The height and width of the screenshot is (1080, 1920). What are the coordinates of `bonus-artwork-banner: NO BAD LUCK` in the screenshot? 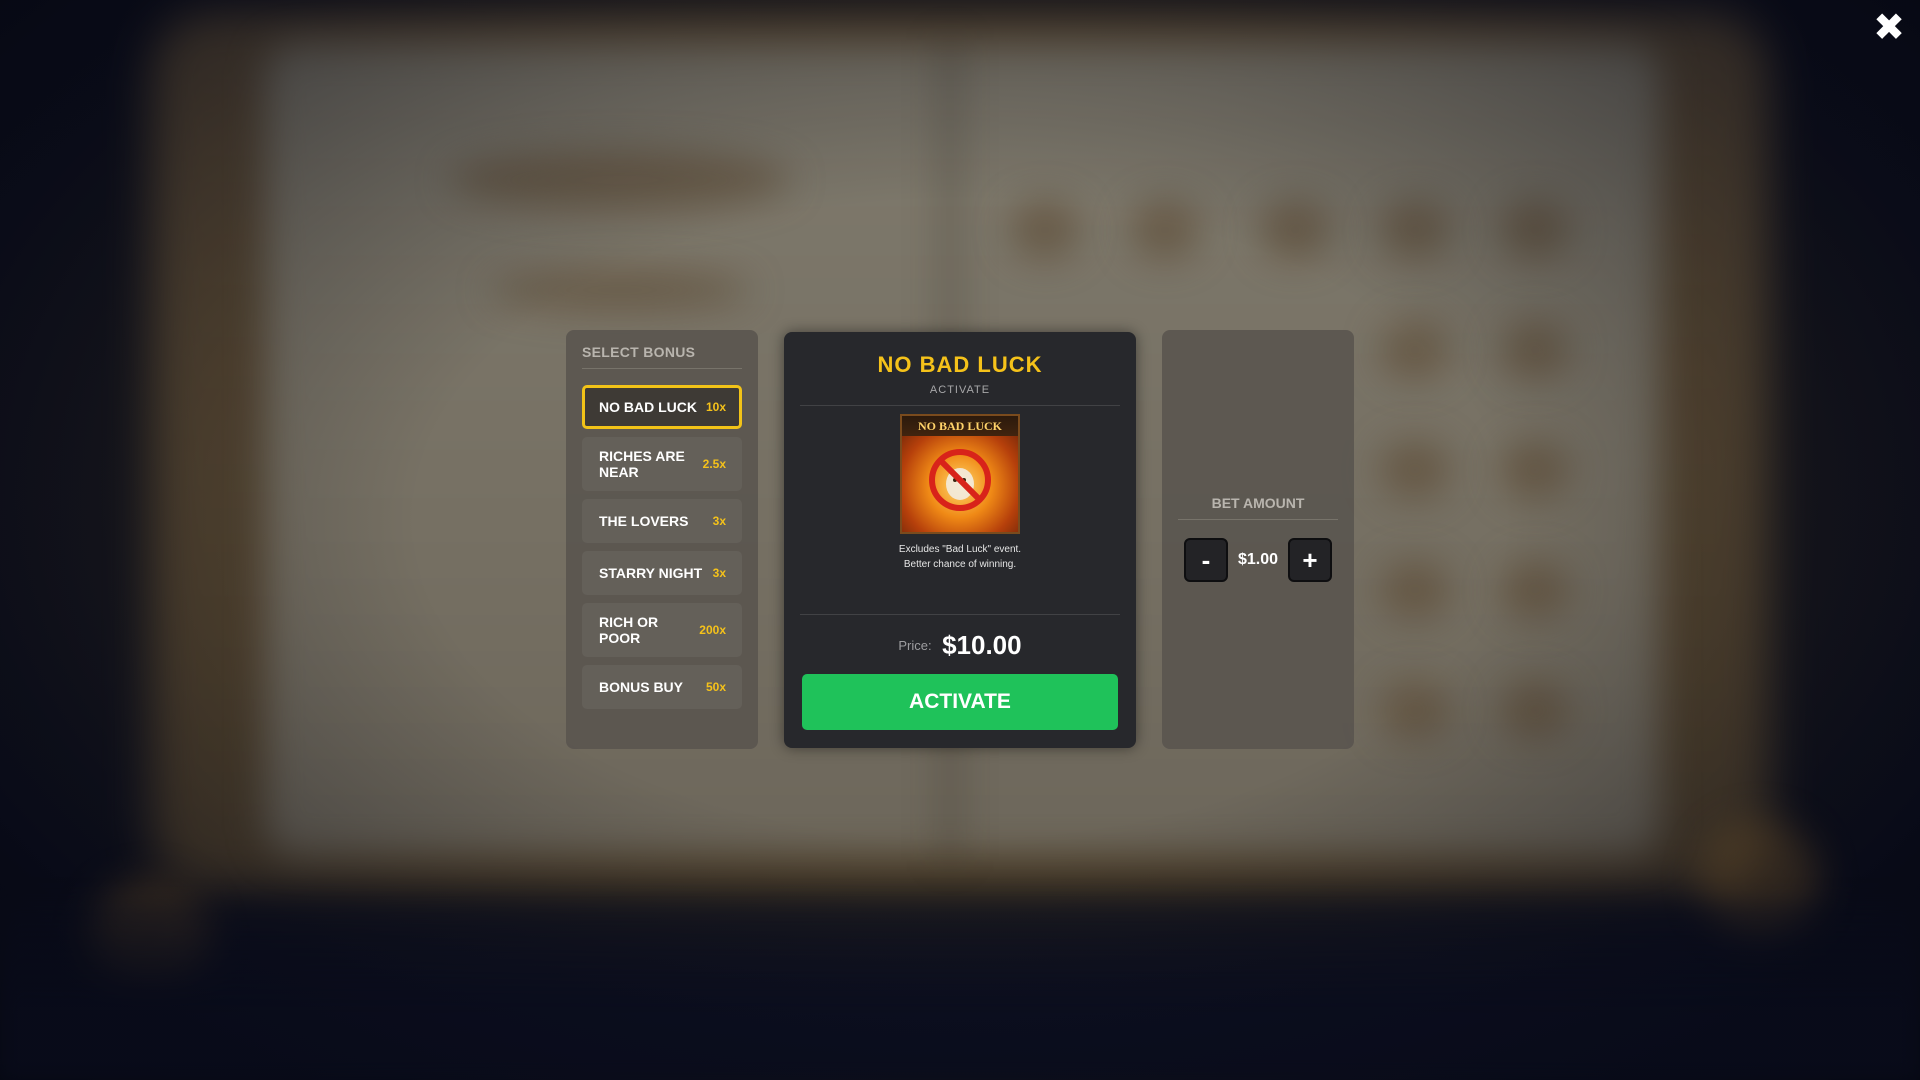 It's located at (960, 426).